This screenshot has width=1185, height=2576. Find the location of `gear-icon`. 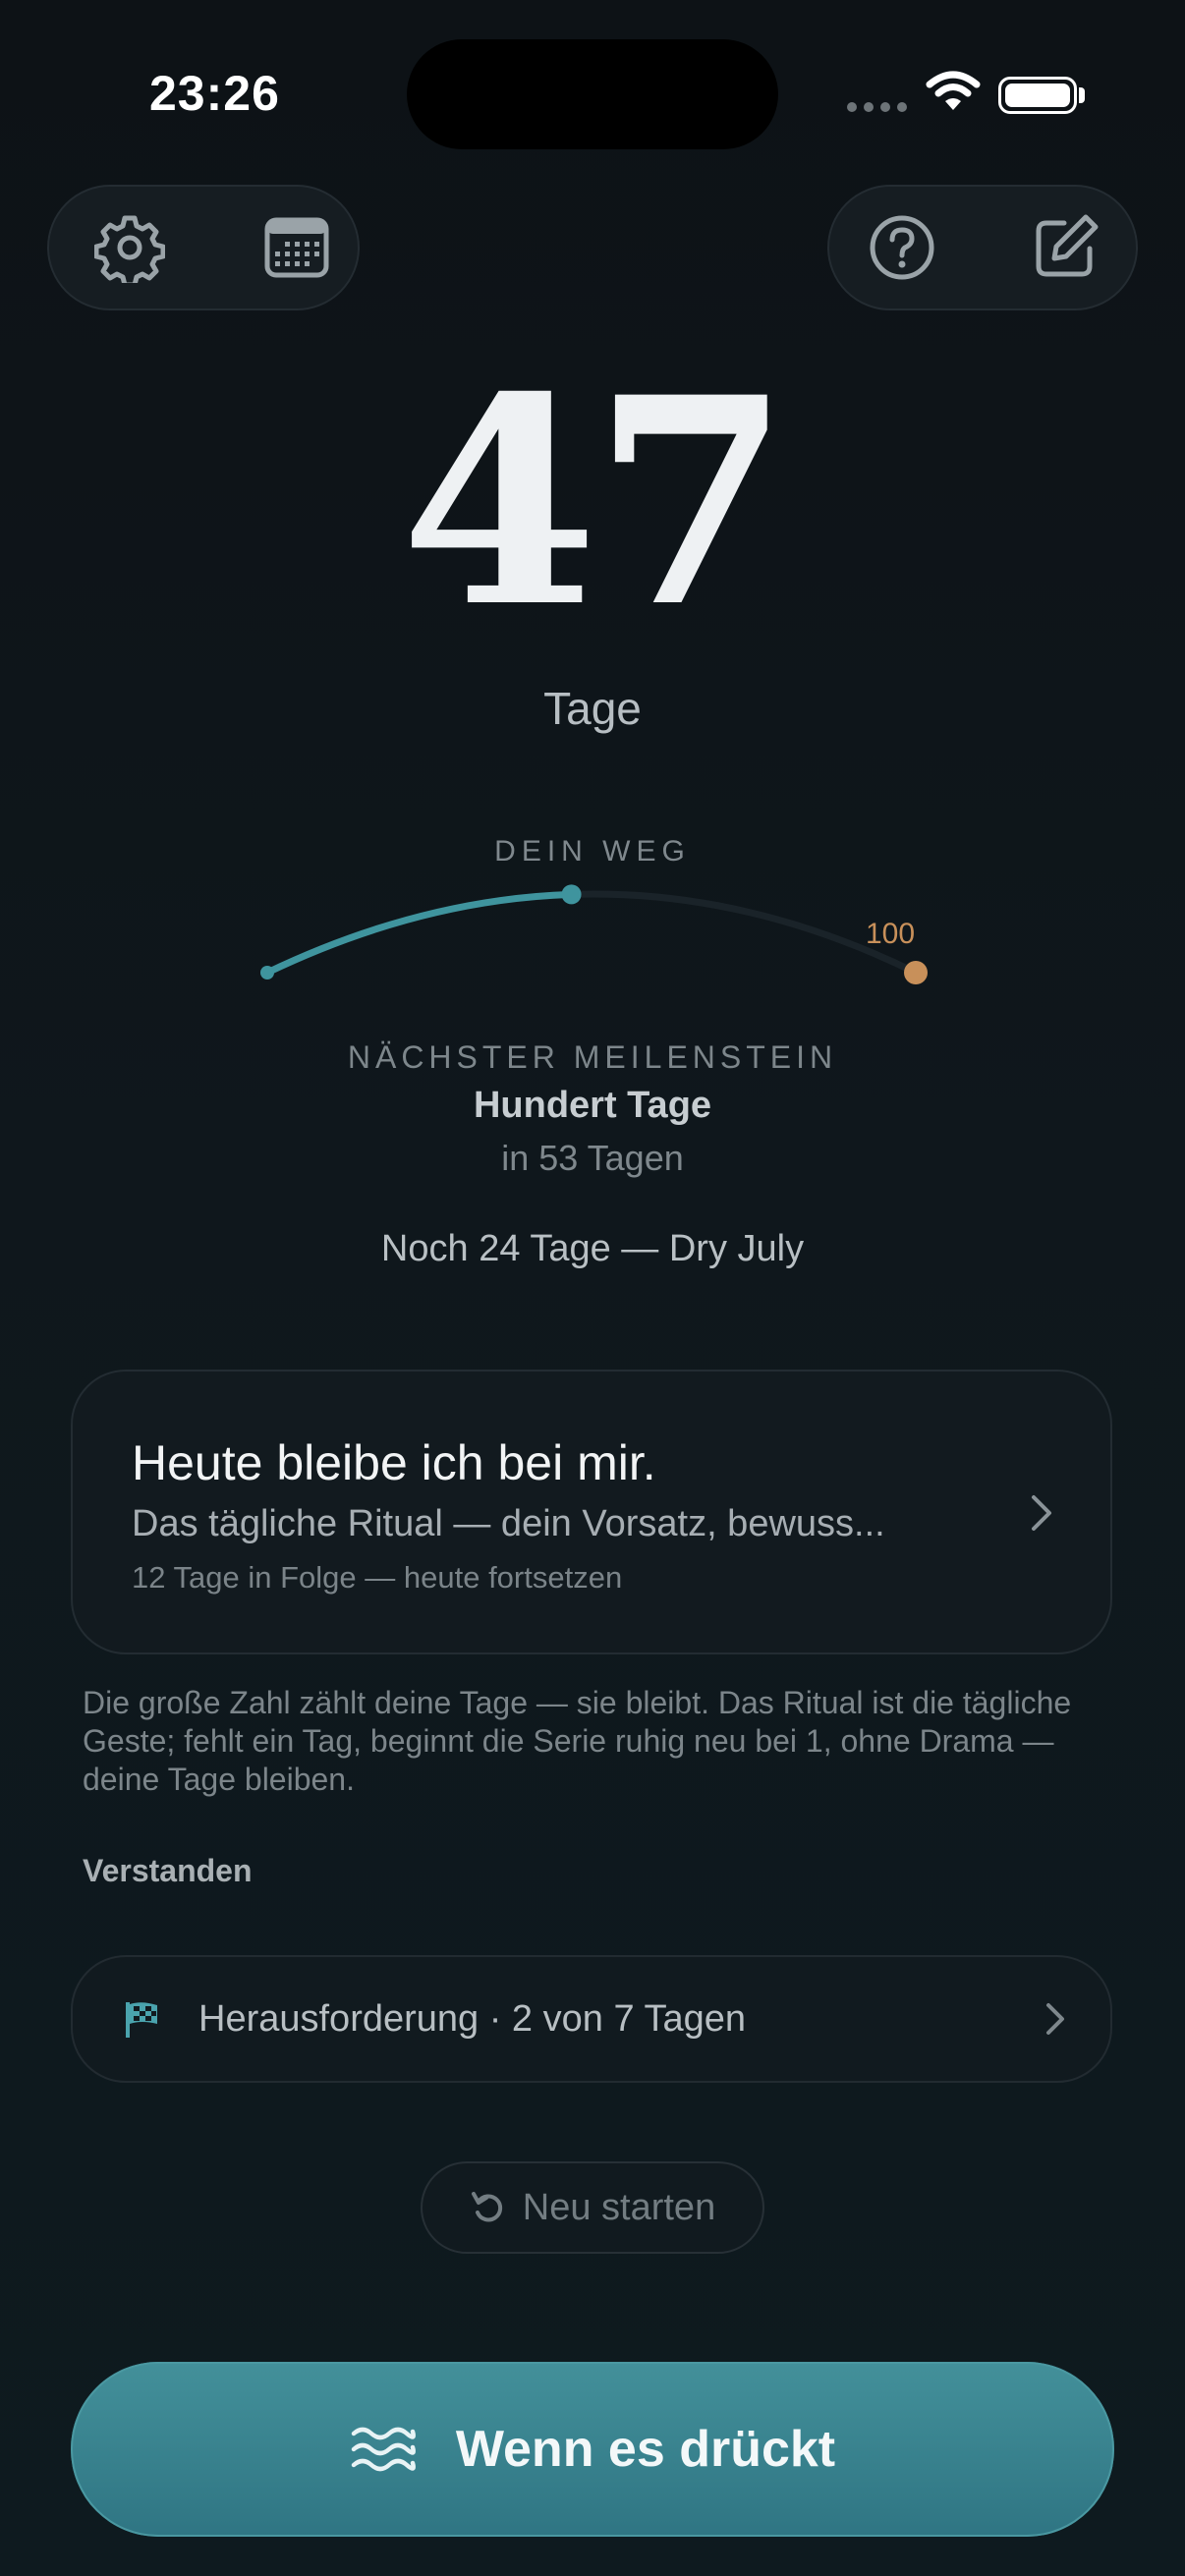

gear-icon is located at coordinates (130, 249).